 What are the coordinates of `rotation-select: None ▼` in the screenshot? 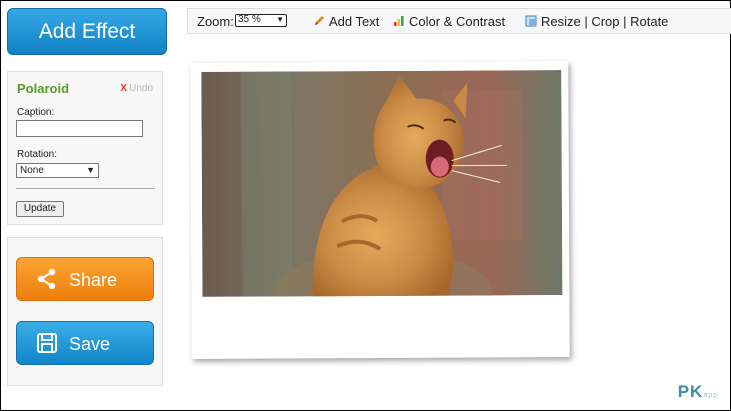 It's located at (57, 170).